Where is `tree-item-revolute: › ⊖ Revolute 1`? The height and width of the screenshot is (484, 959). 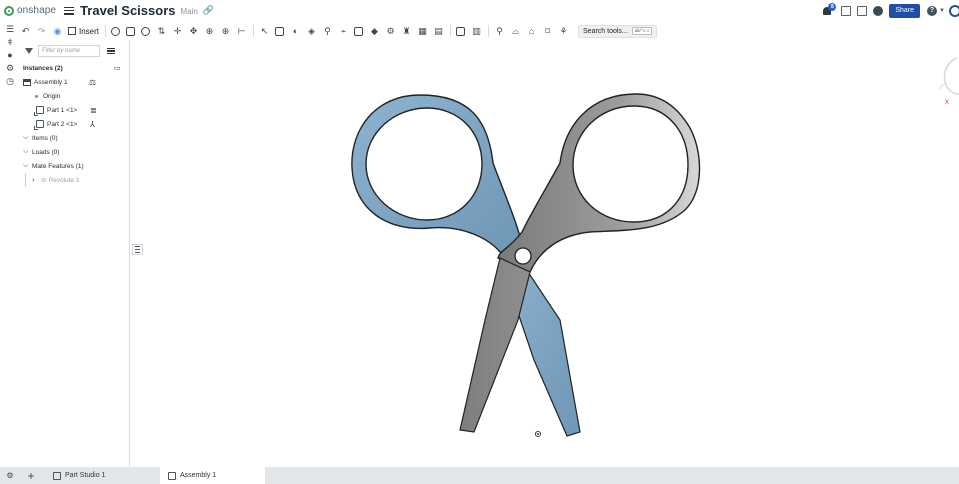
tree-item-revolute: › ⊖ Revolute 1 is located at coordinates (74, 180).